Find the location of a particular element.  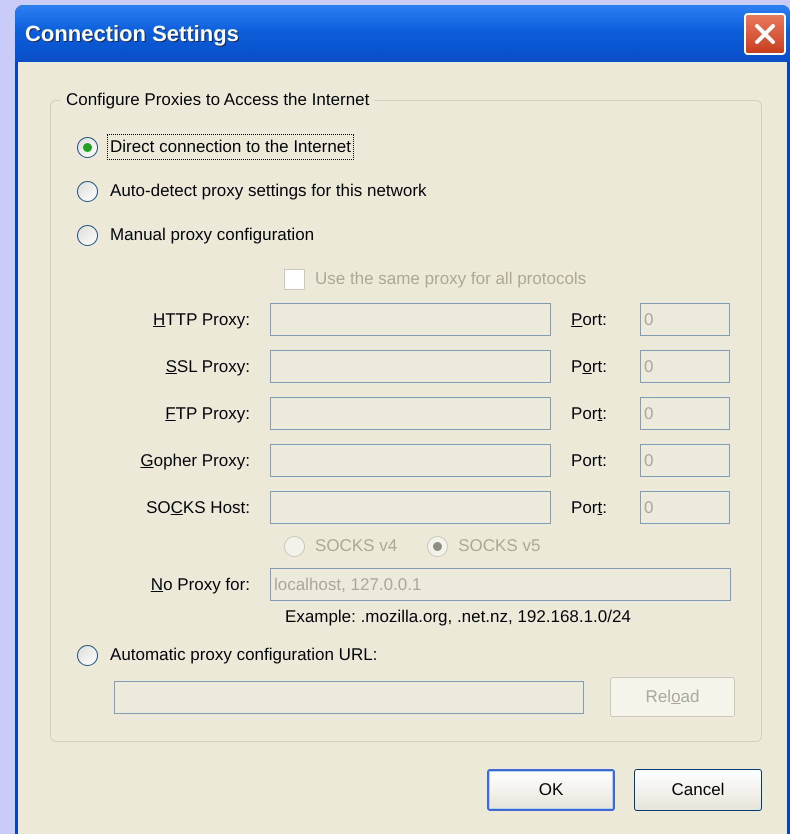

hint-text: Example: .mozilla.org, .net.nz, 192.168.1.0/24 is located at coordinates (458, 617).